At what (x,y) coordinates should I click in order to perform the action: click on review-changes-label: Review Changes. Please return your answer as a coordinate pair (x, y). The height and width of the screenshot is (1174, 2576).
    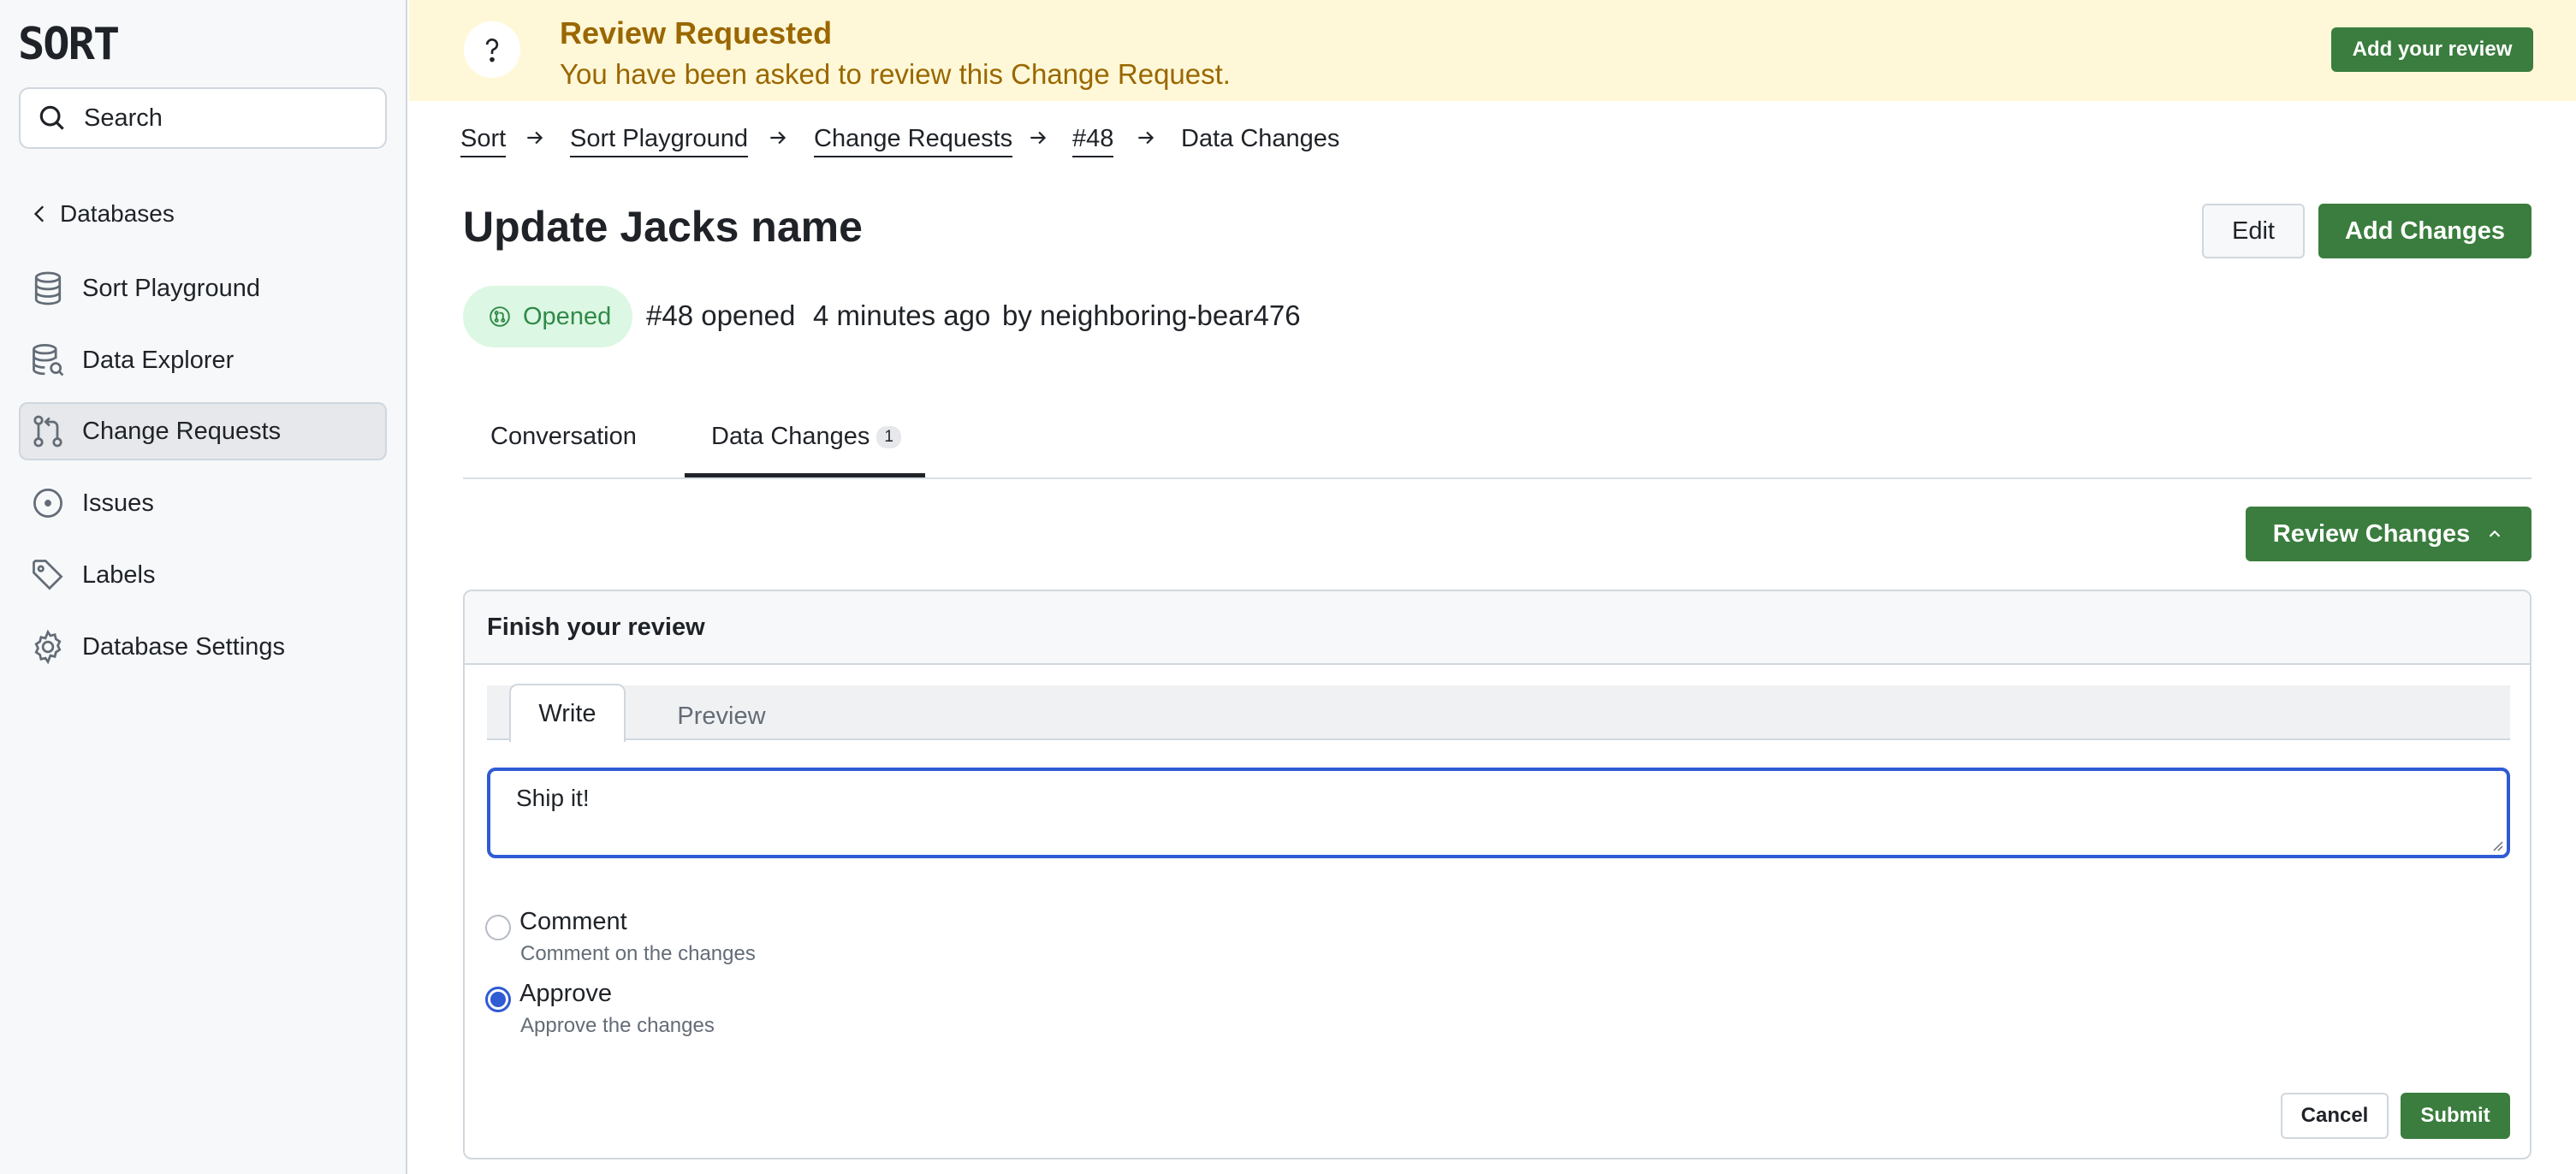
    Looking at the image, I should click on (2371, 534).